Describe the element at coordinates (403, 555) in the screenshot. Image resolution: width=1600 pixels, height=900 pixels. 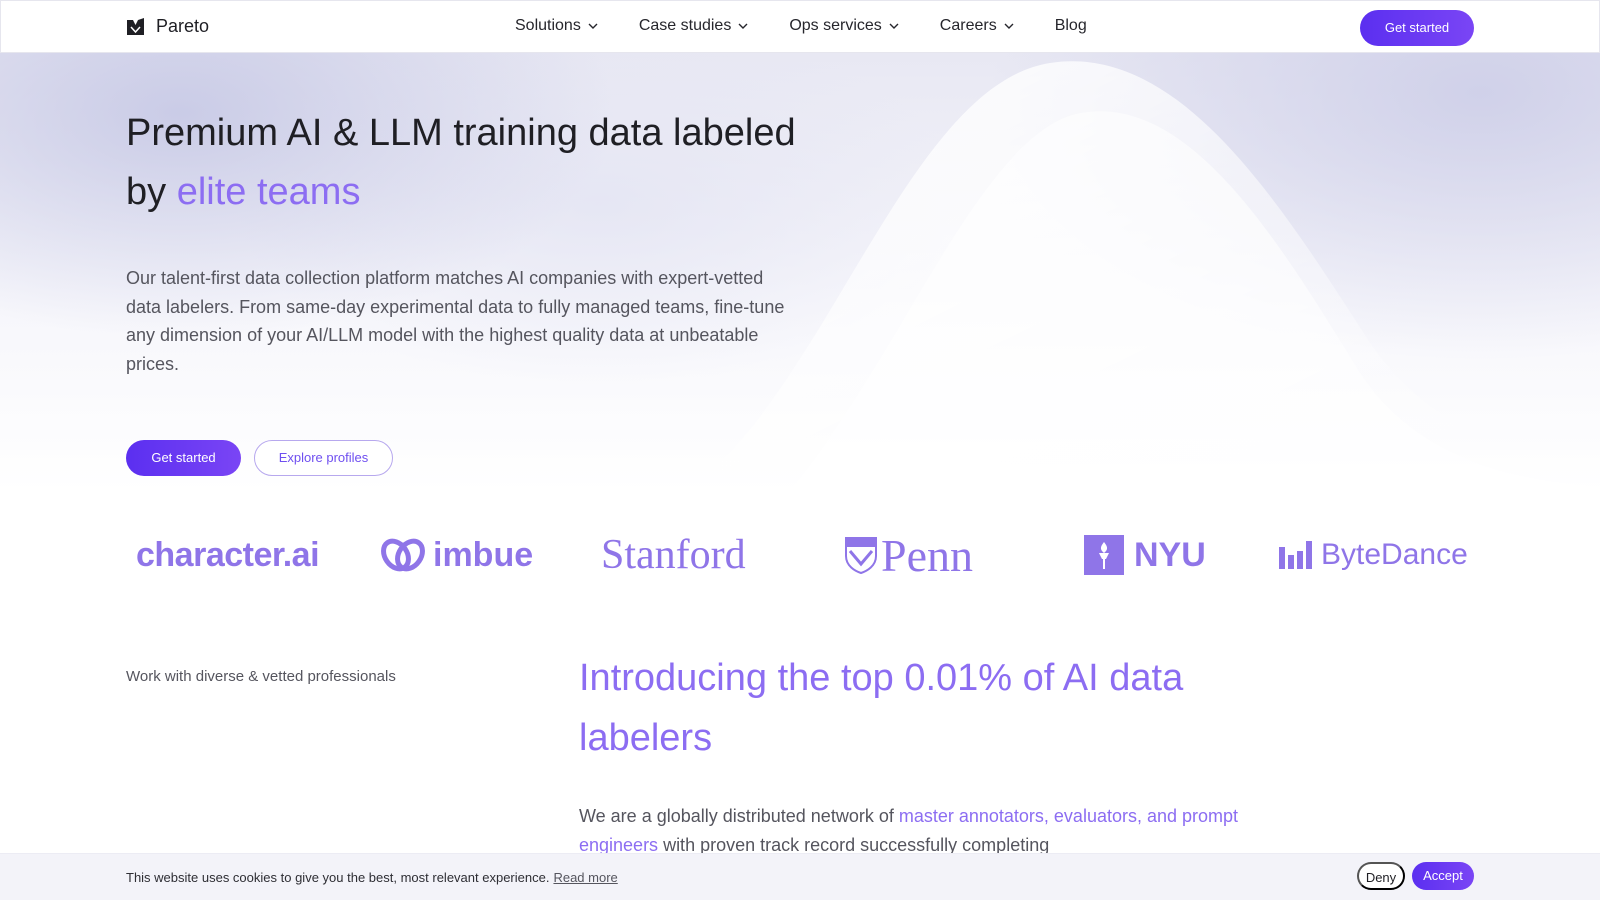
I see `imbue-mark-icon` at that location.